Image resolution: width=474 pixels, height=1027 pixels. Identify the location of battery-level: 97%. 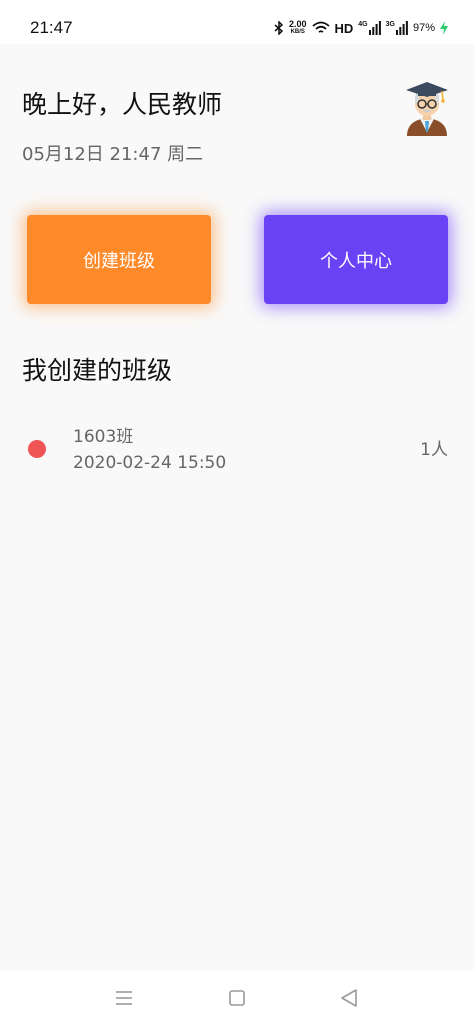
(423, 28).